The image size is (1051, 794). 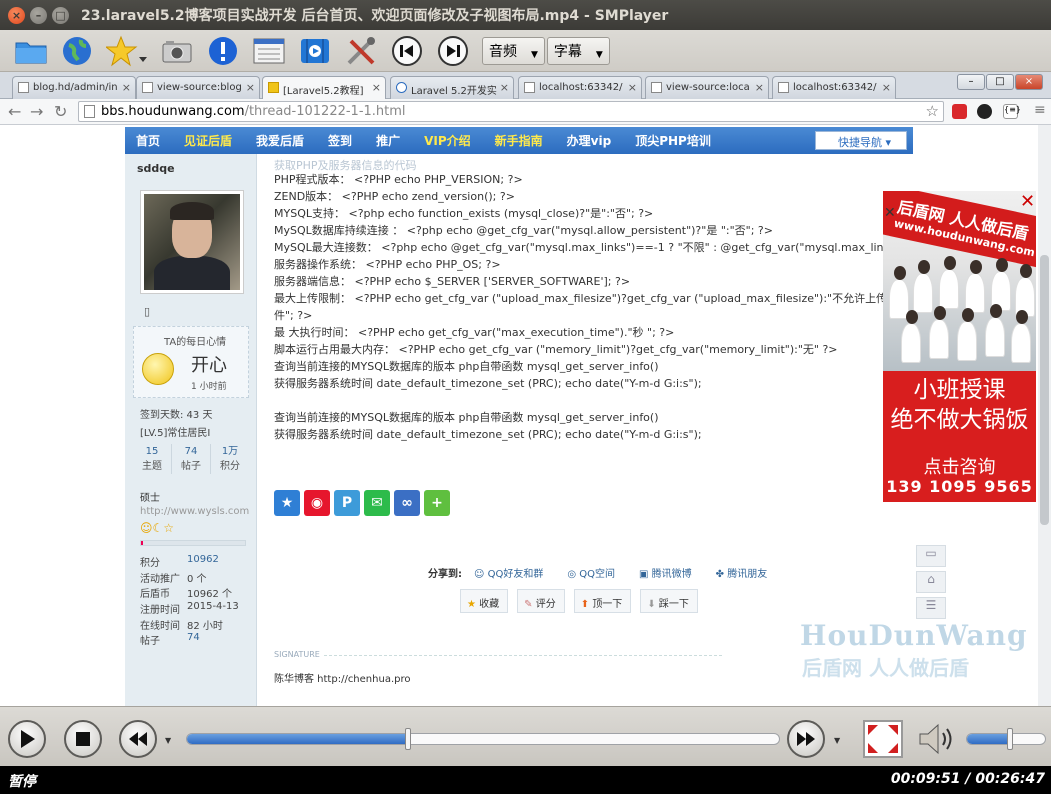 I want to click on audio-dropdown: 音频 ▼, so click(x=513, y=50).